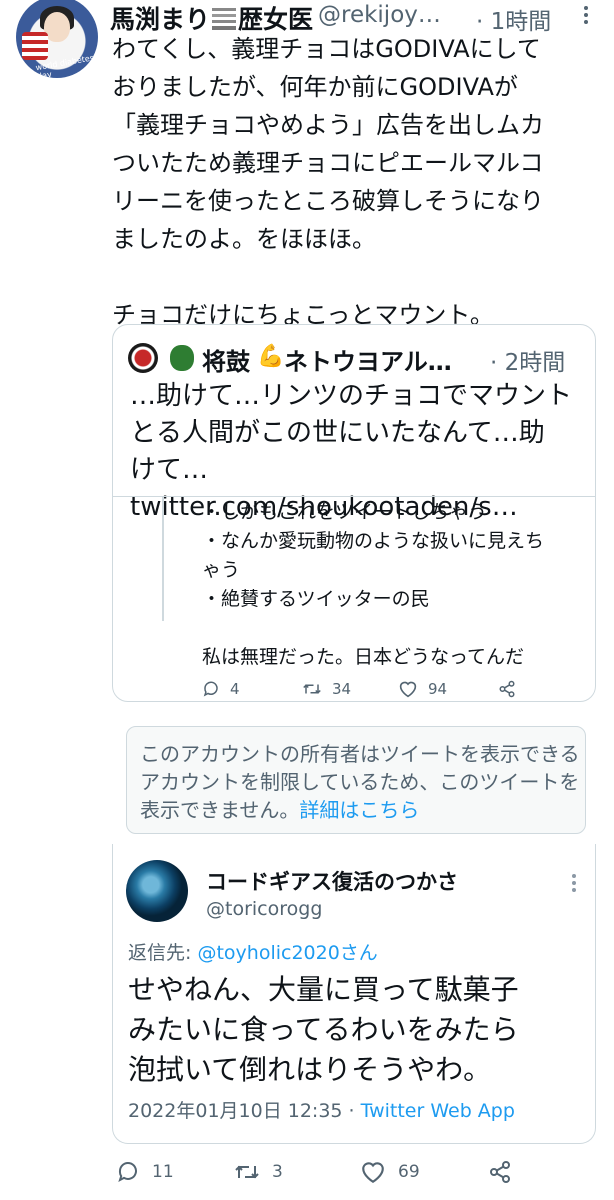  What do you see at coordinates (277, 1172) in the screenshot?
I see `retweet-count: 3` at bounding box center [277, 1172].